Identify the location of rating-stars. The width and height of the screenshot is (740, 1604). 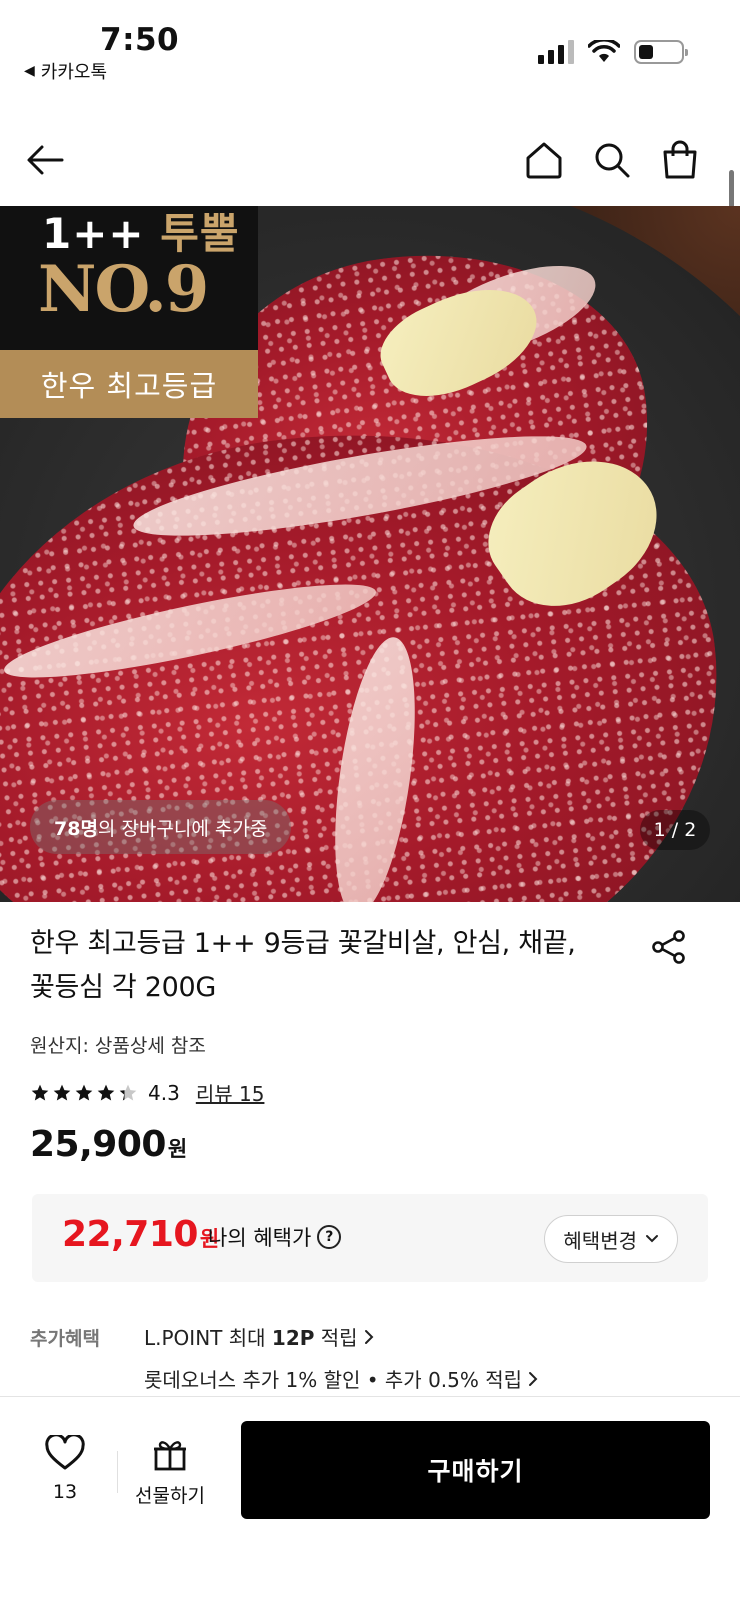
(84, 1093).